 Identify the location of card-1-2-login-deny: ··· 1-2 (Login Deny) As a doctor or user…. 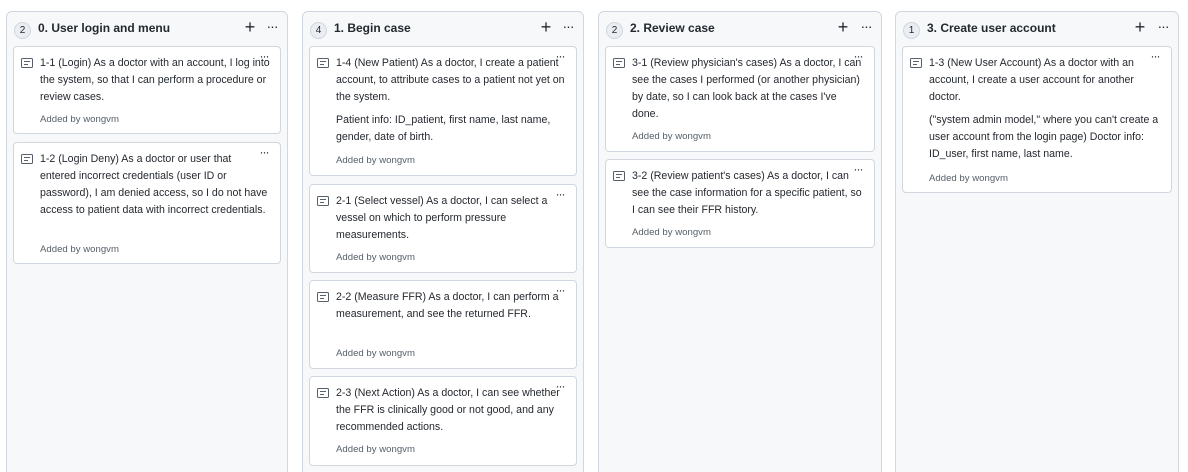
(147, 203).